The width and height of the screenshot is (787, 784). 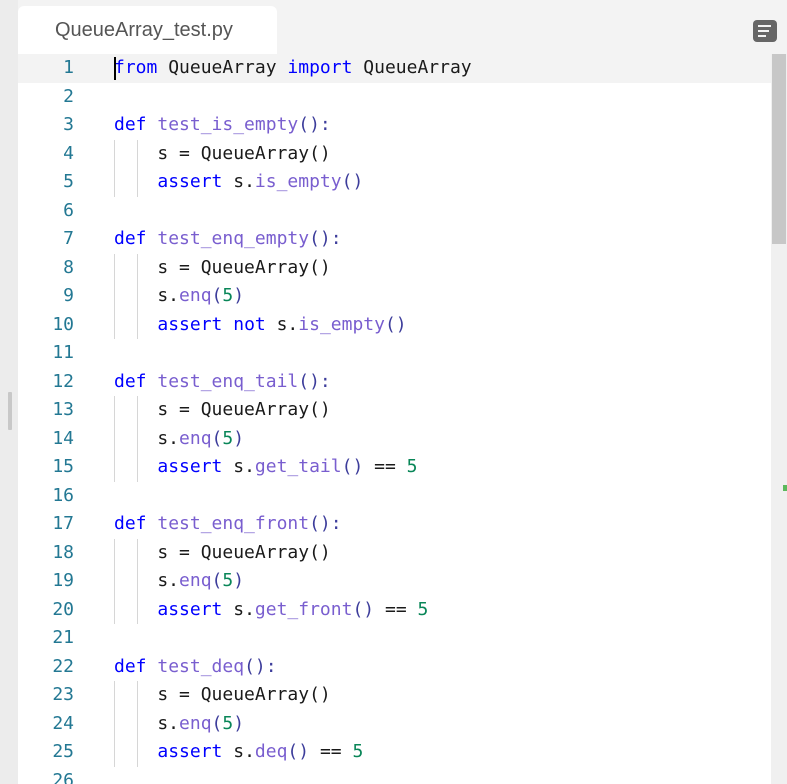 What do you see at coordinates (394, 724) in the screenshot?
I see `code-line: 24 s.enq(5)` at bounding box center [394, 724].